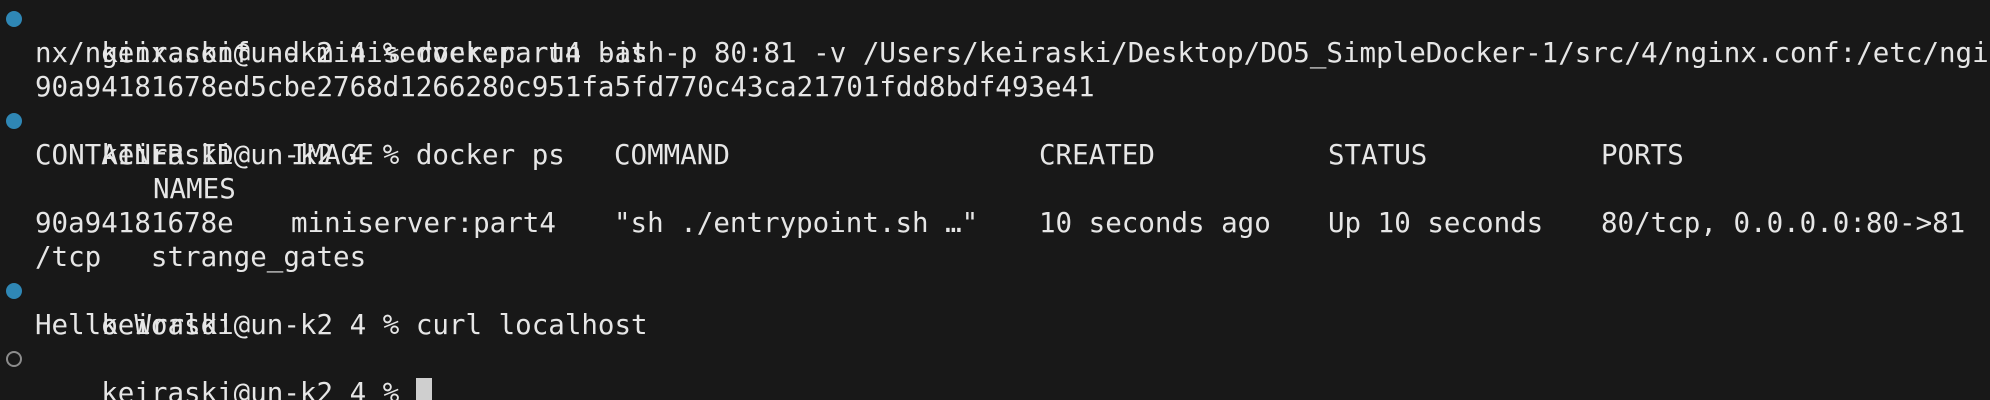 The height and width of the screenshot is (400, 1990). I want to click on table-header-row-wrap: NAMES, so click(995, 189).